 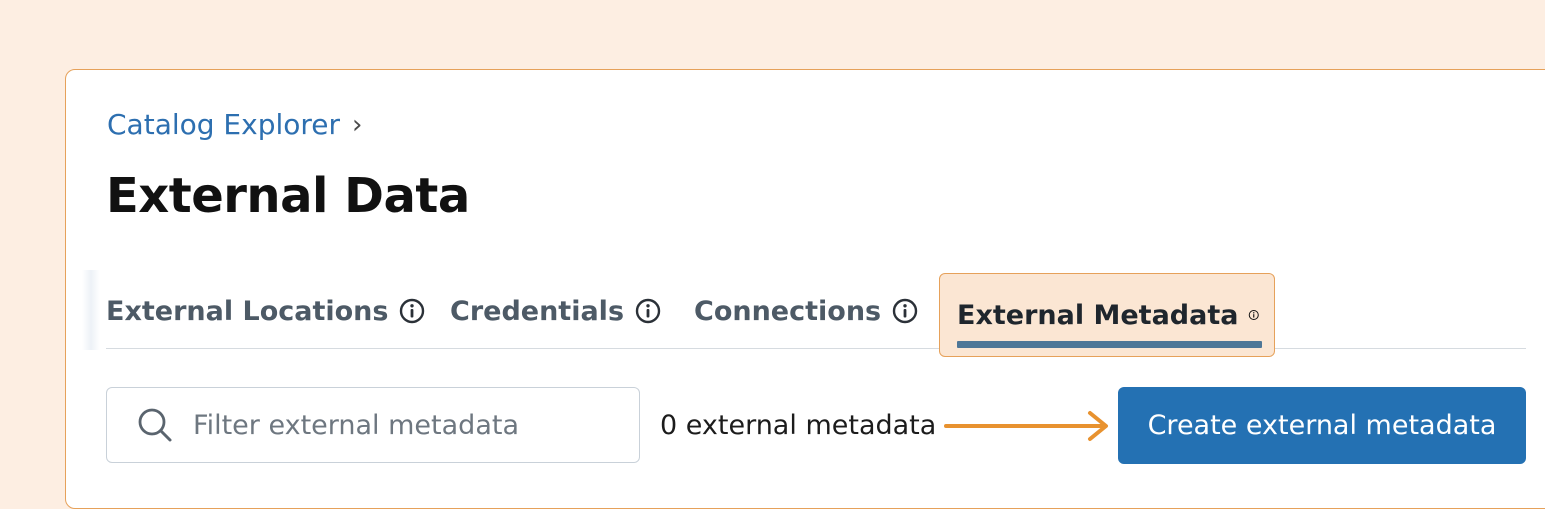 I want to click on panel-edge-shadow, so click(x=91, y=310).